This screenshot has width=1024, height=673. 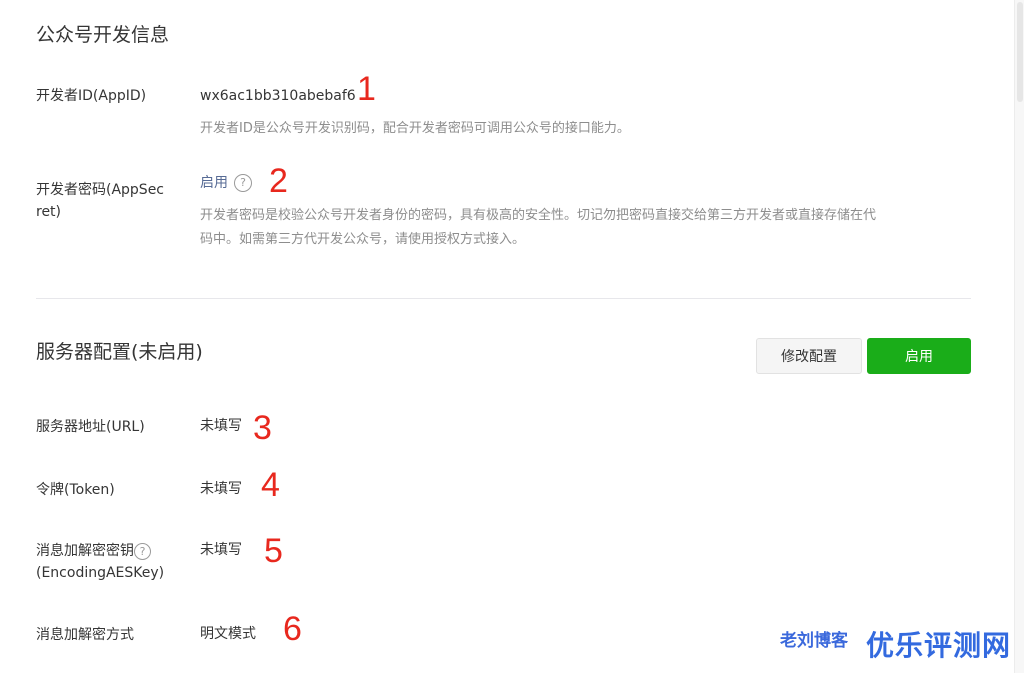 I want to click on modify-config-button: 修改配置, so click(x=809, y=356).